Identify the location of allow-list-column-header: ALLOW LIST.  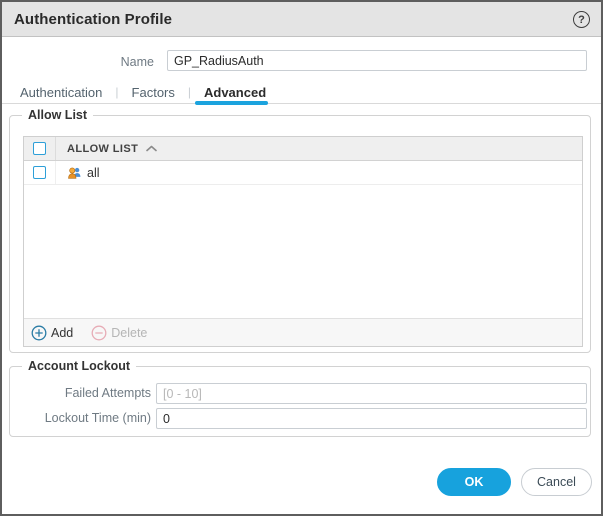
(319, 148).